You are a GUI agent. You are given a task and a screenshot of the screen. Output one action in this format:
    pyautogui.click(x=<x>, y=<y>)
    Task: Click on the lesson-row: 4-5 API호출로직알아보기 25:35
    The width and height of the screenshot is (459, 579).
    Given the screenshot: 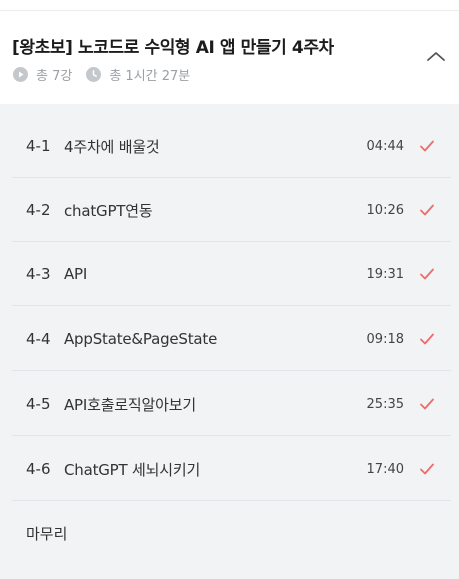 What is the action you would take?
    pyautogui.click(x=231, y=404)
    